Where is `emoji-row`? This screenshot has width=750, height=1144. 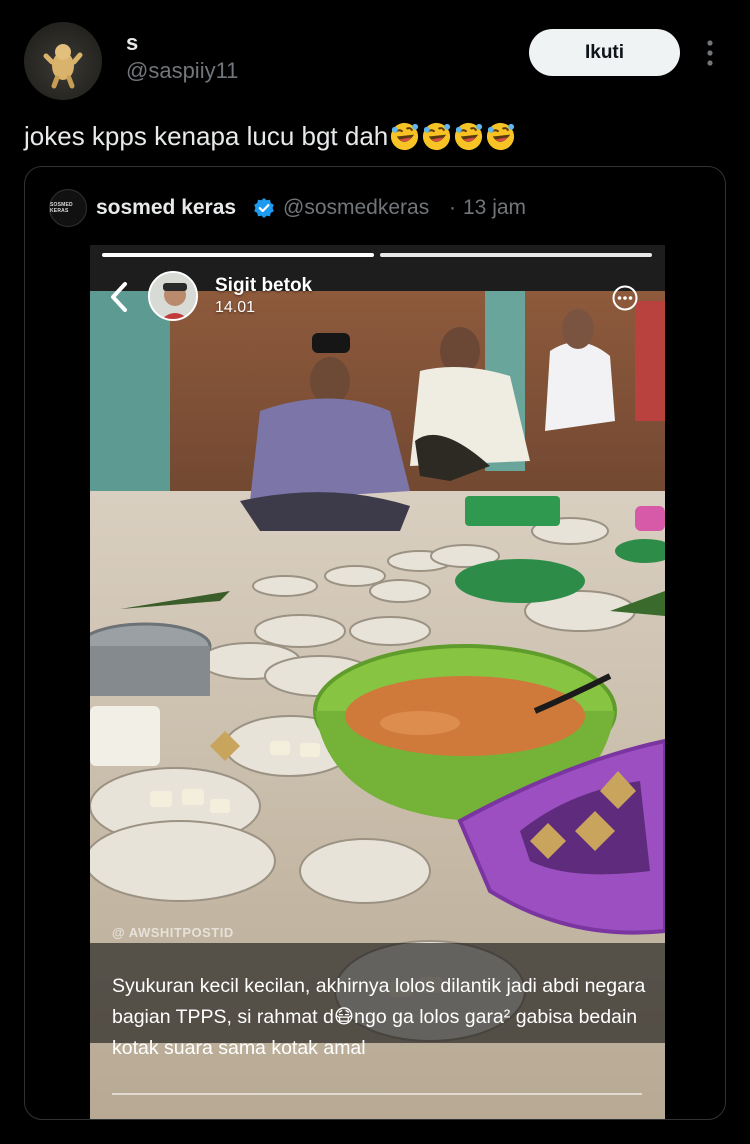 emoji-row is located at coordinates (453, 136).